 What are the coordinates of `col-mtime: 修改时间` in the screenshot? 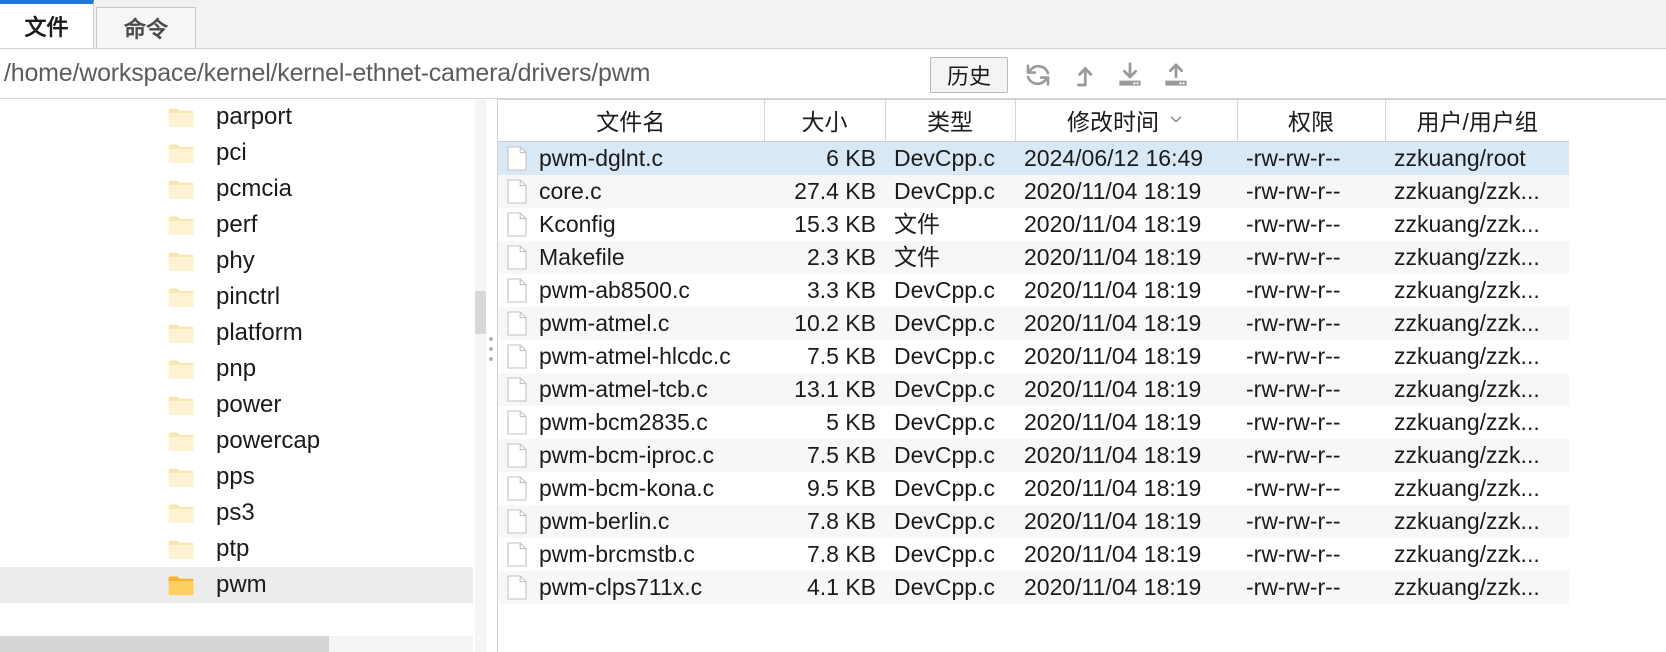 It's located at (1126, 121).